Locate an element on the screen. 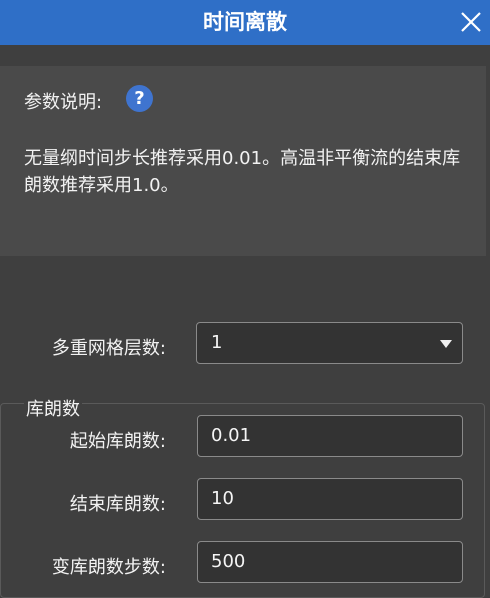  cfl-group-title: 库朗数 is located at coordinates (53, 408).